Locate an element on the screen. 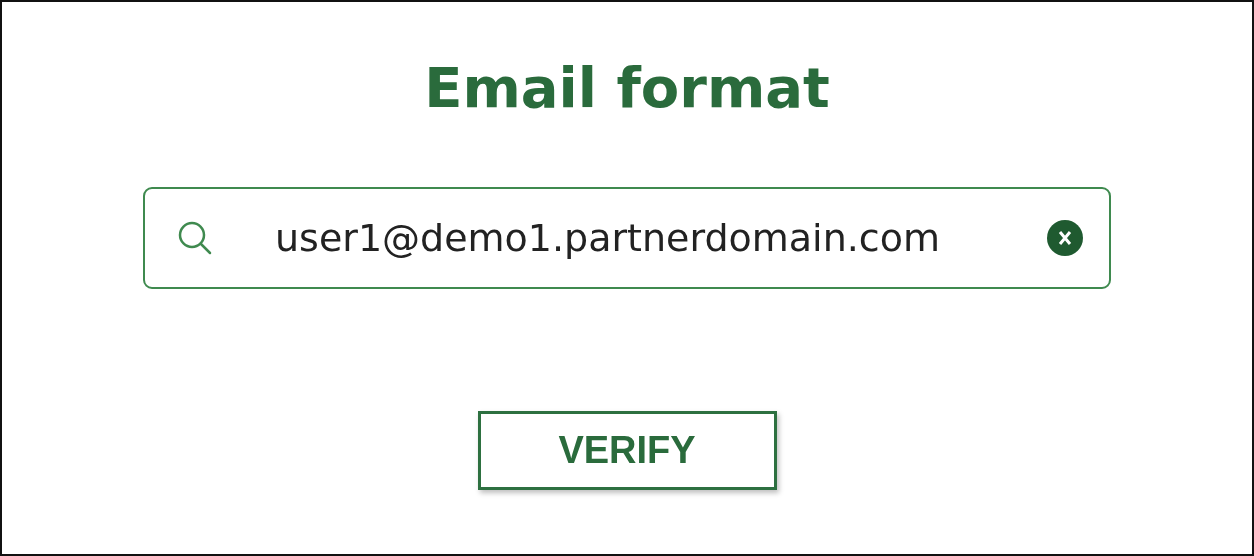 The height and width of the screenshot is (556, 1254). search-icon is located at coordinates (195, 238).